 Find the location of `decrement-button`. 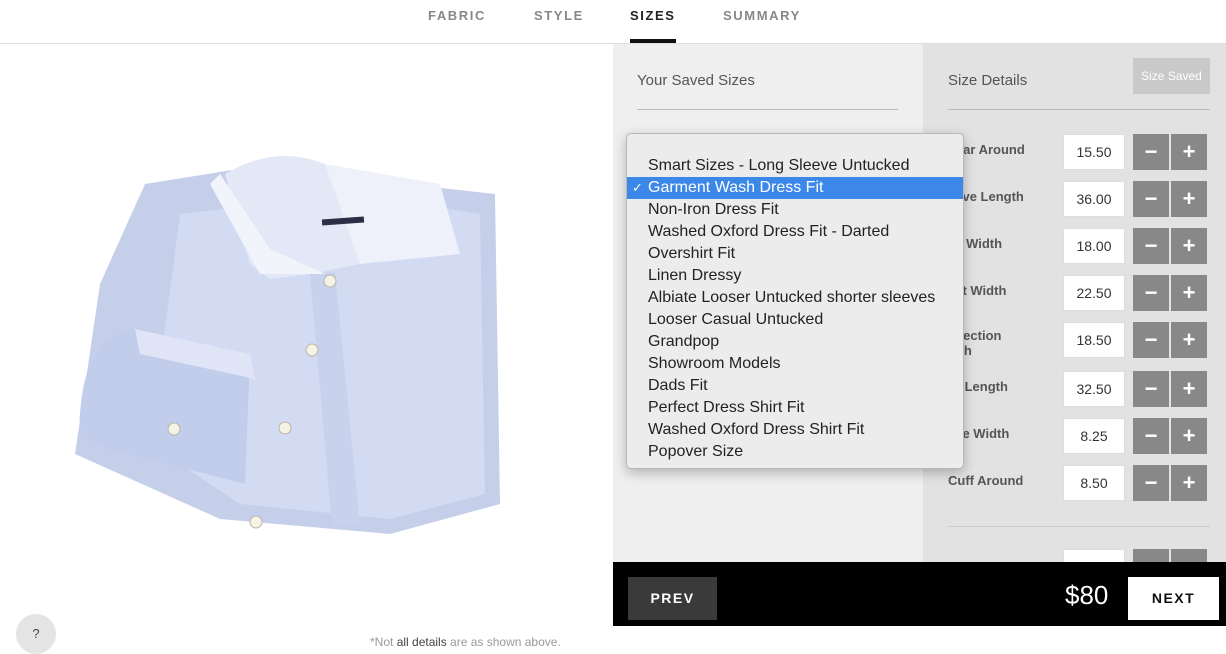

decrement-button is located at coordinates (1151, 555).